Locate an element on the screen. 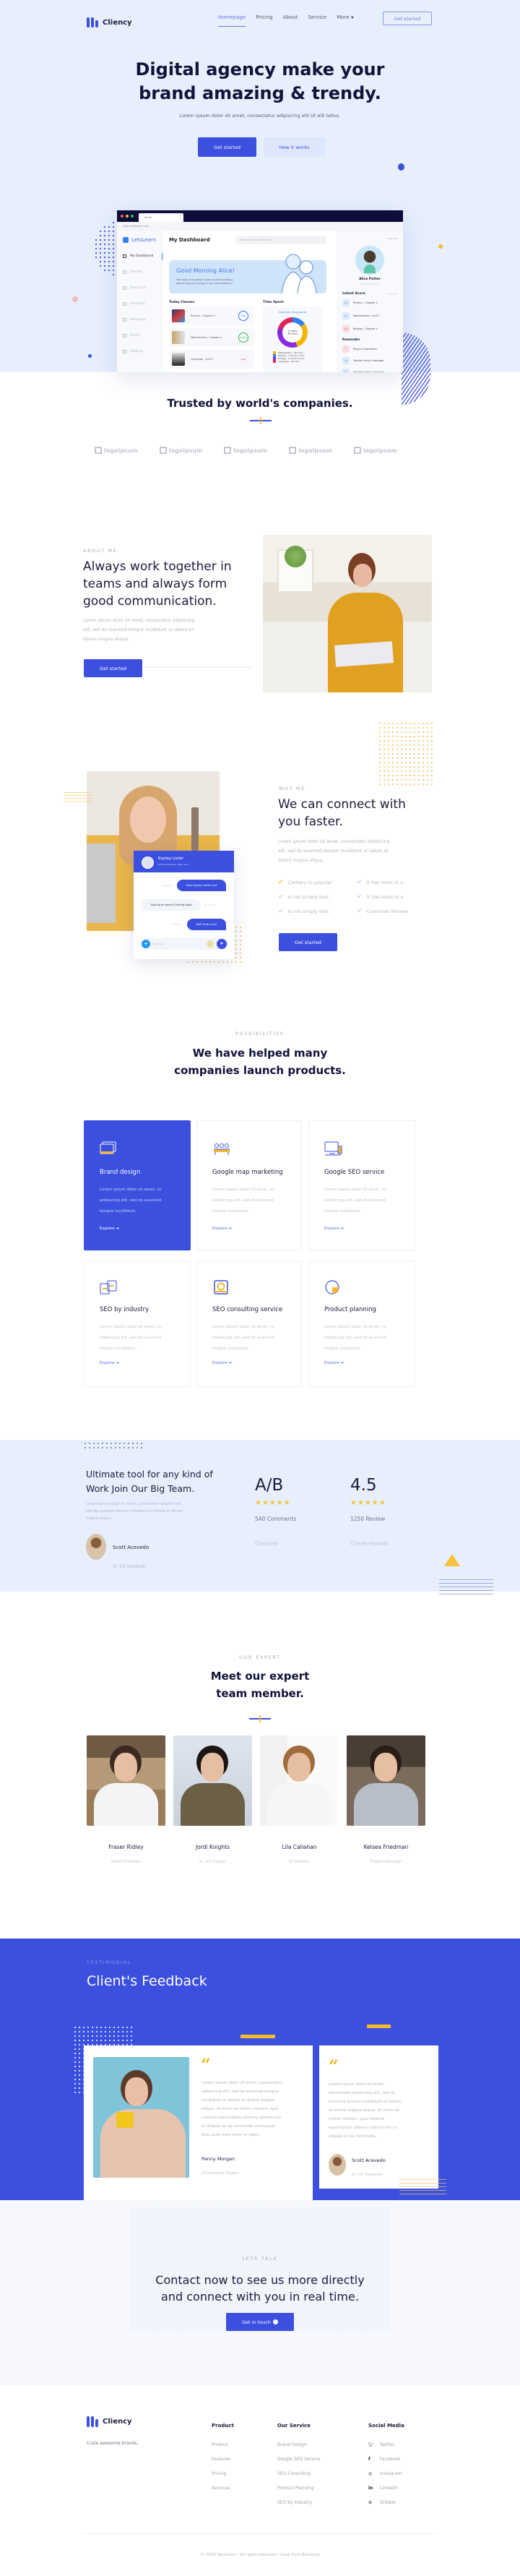 The height and width of the screenshot is (2576, 520). nav-pricing: Pricing is located at coordinates (264, 20).